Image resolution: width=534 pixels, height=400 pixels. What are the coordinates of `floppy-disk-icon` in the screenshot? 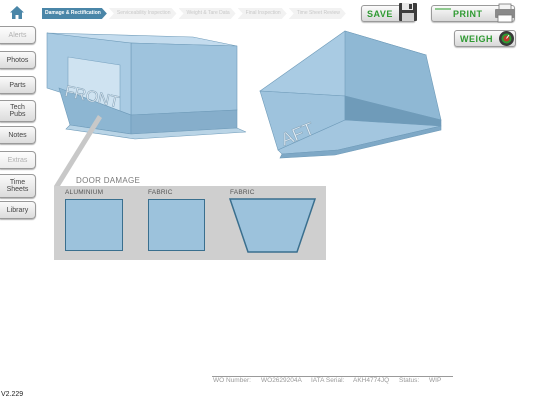 It's located at (408, 12).